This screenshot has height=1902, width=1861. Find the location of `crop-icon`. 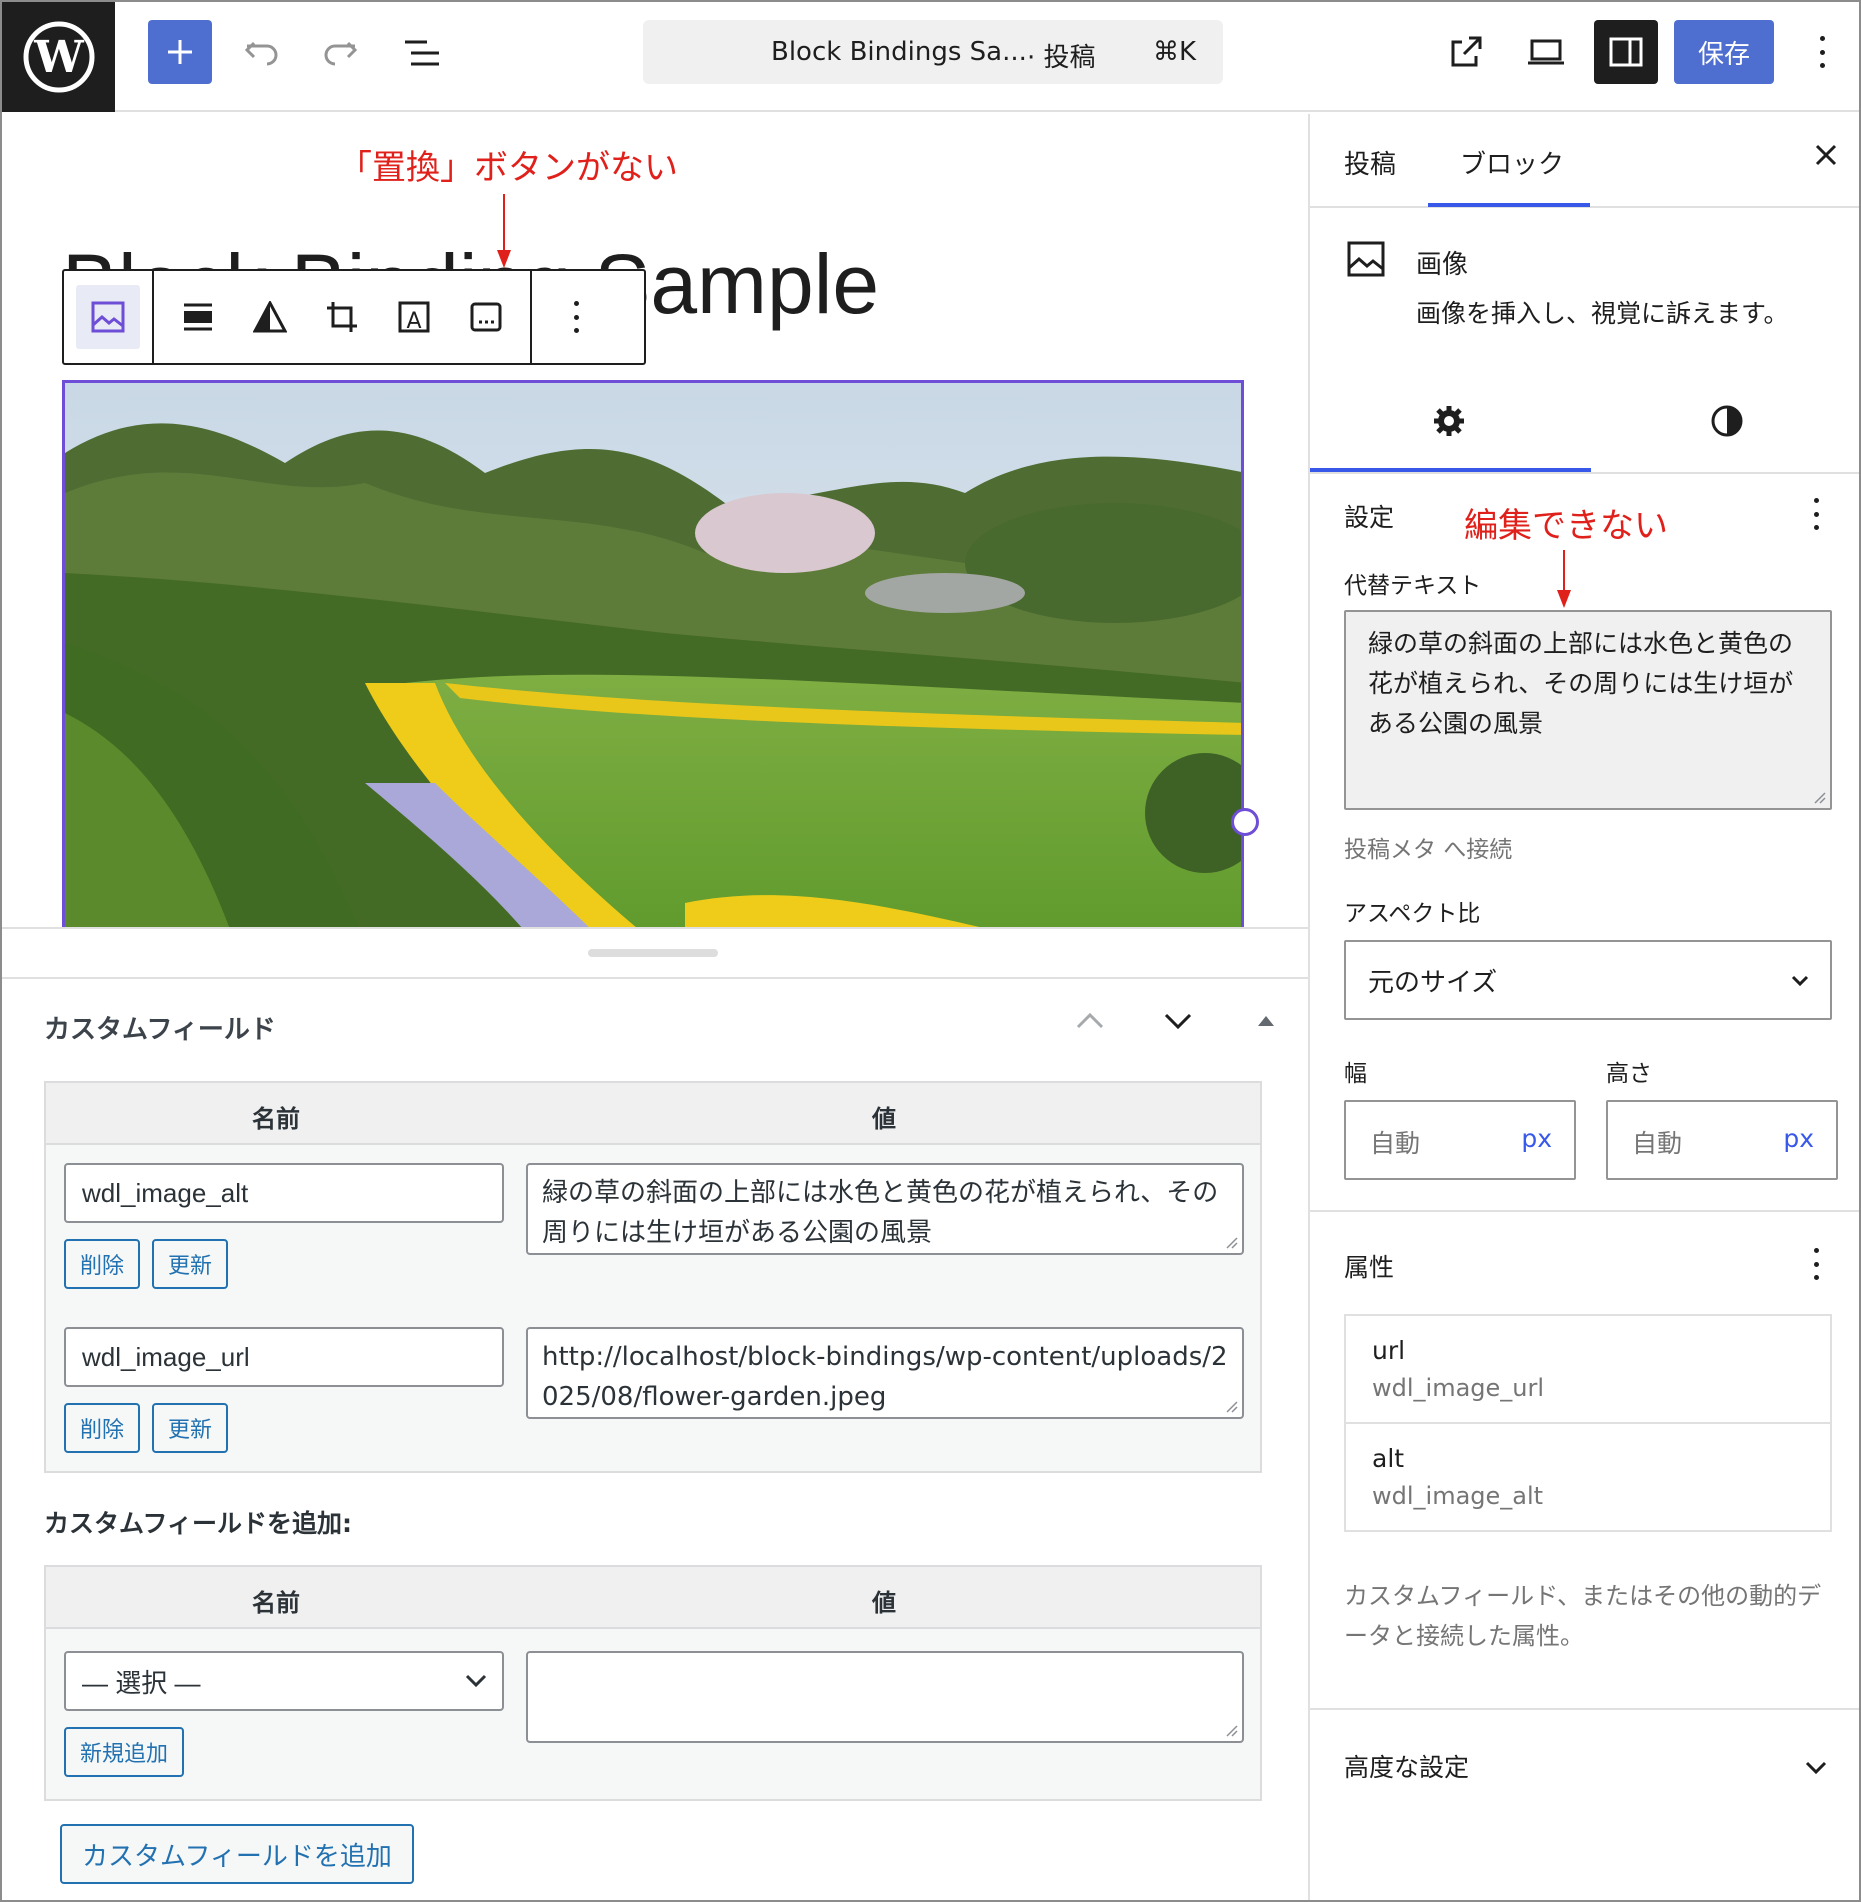

crop-icon is located at coordinates (342, 317).